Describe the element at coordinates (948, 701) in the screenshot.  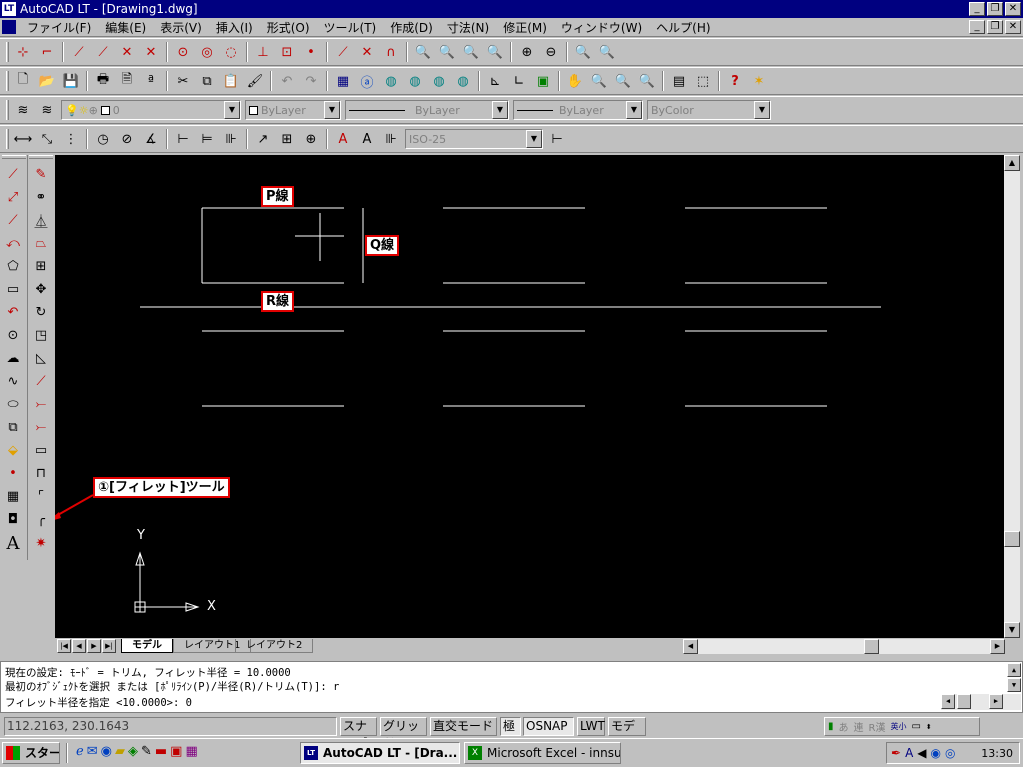
I see `cmd-scroll-left-icon: ◀` at that location.